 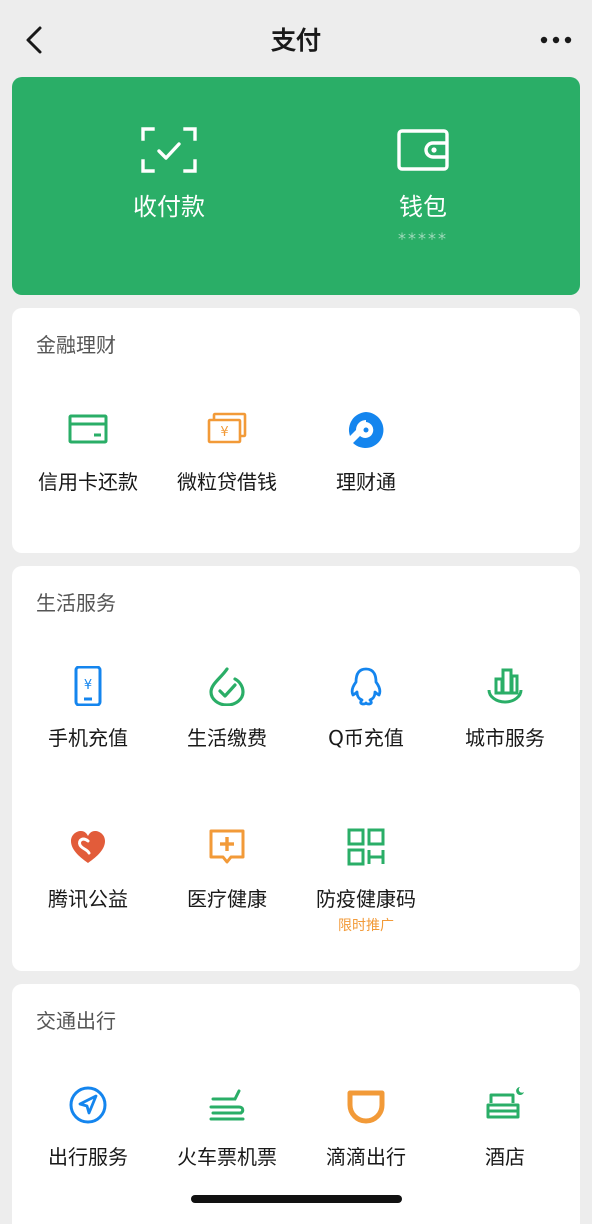 What do you see at coordinates (505, 738) in the screenshot?
I see `item-label: 城市服务` at bounding box center [505, 738].